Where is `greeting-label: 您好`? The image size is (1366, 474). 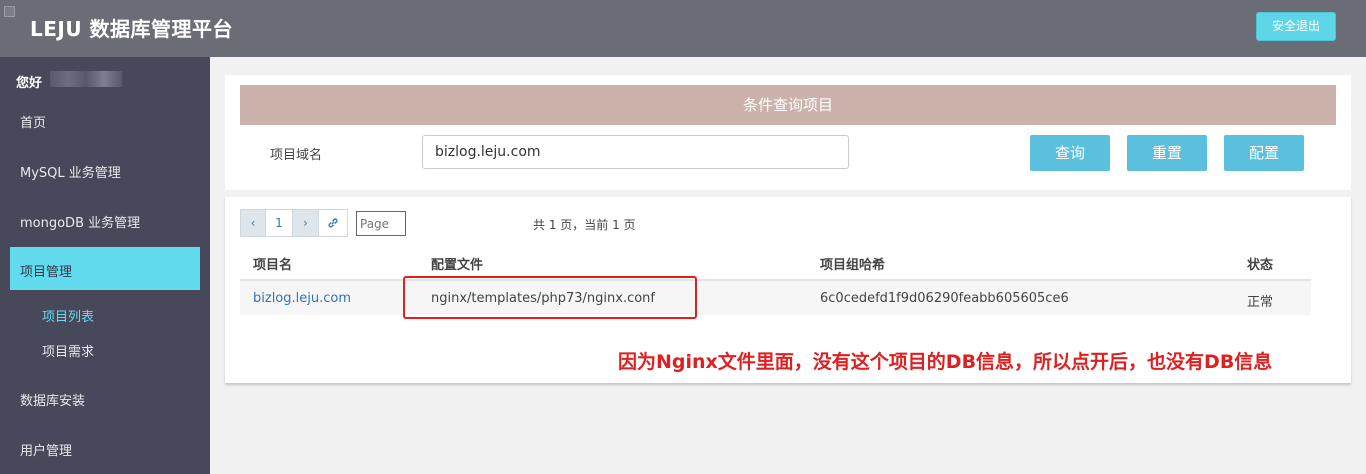
greeting-label: 您好 is located at coordinates (29, 83).